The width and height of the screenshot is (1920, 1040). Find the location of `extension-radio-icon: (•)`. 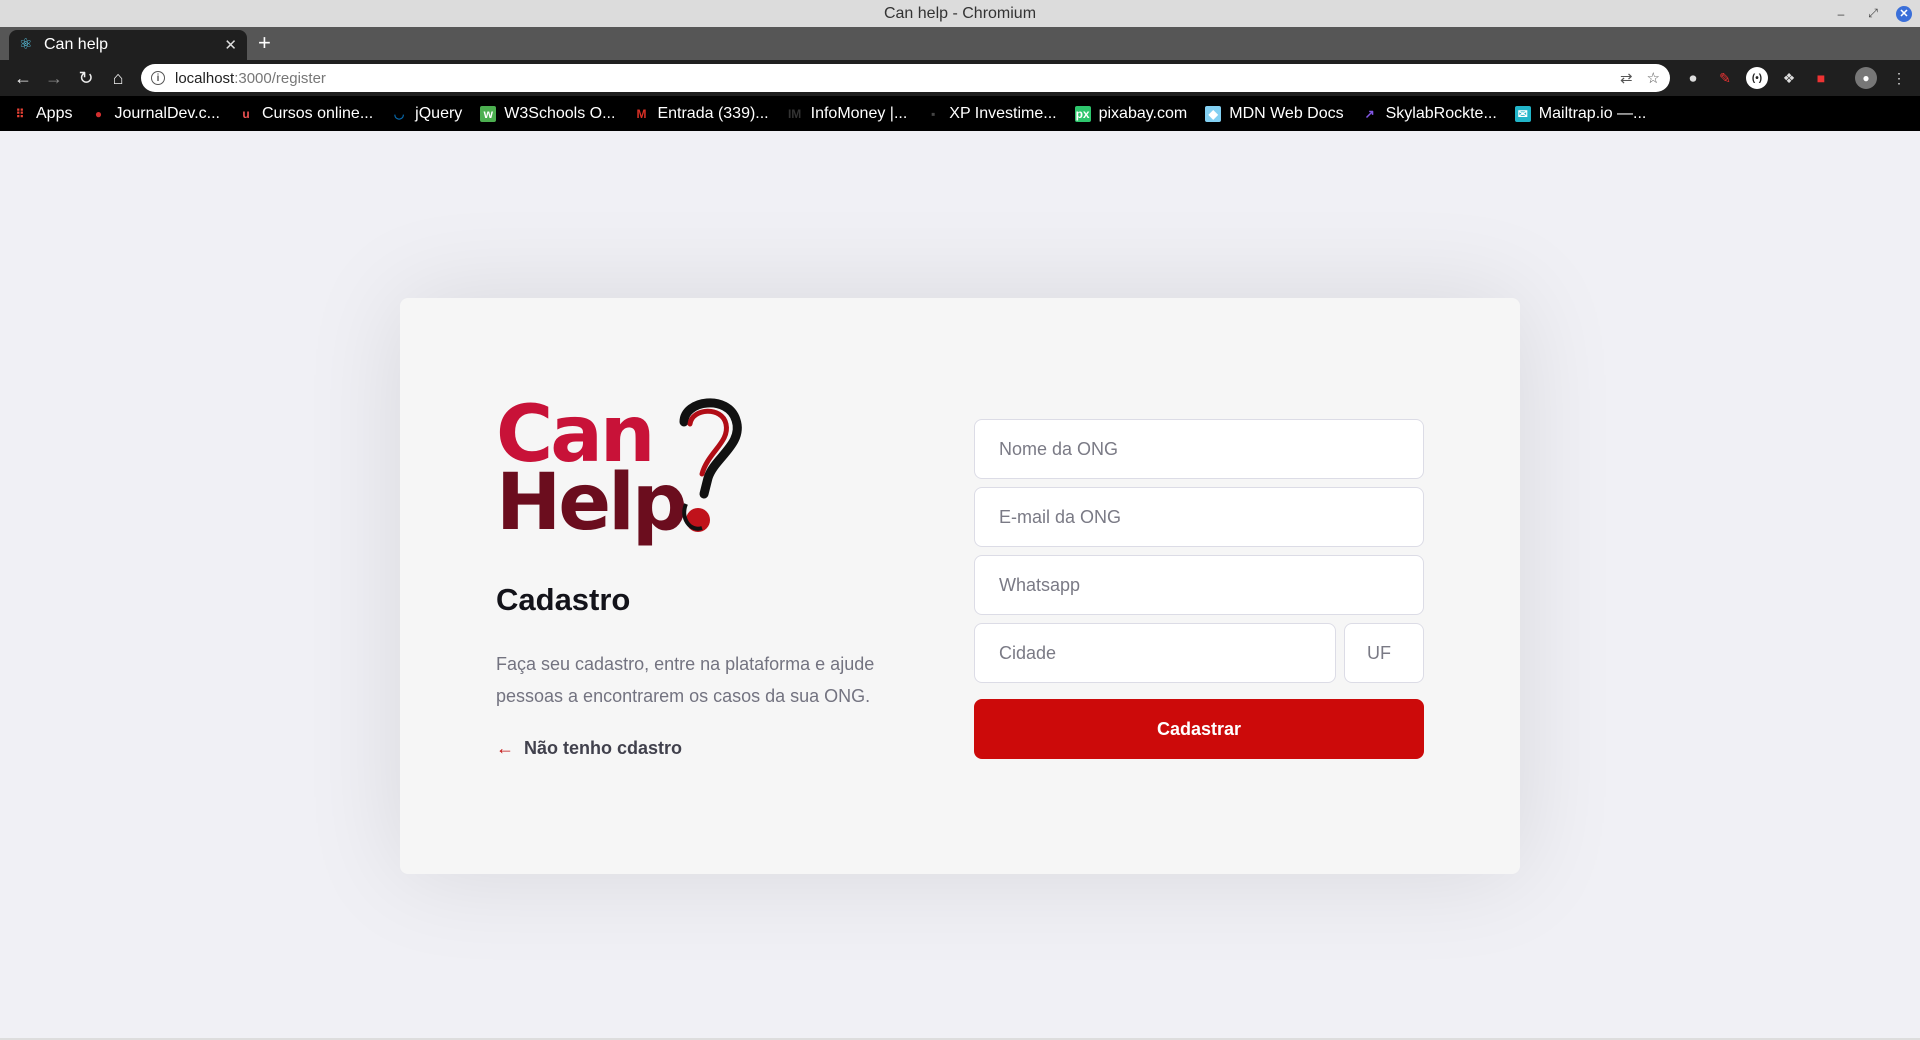

extension-radio-icon: (•) is located at coordinates (1757, 78).